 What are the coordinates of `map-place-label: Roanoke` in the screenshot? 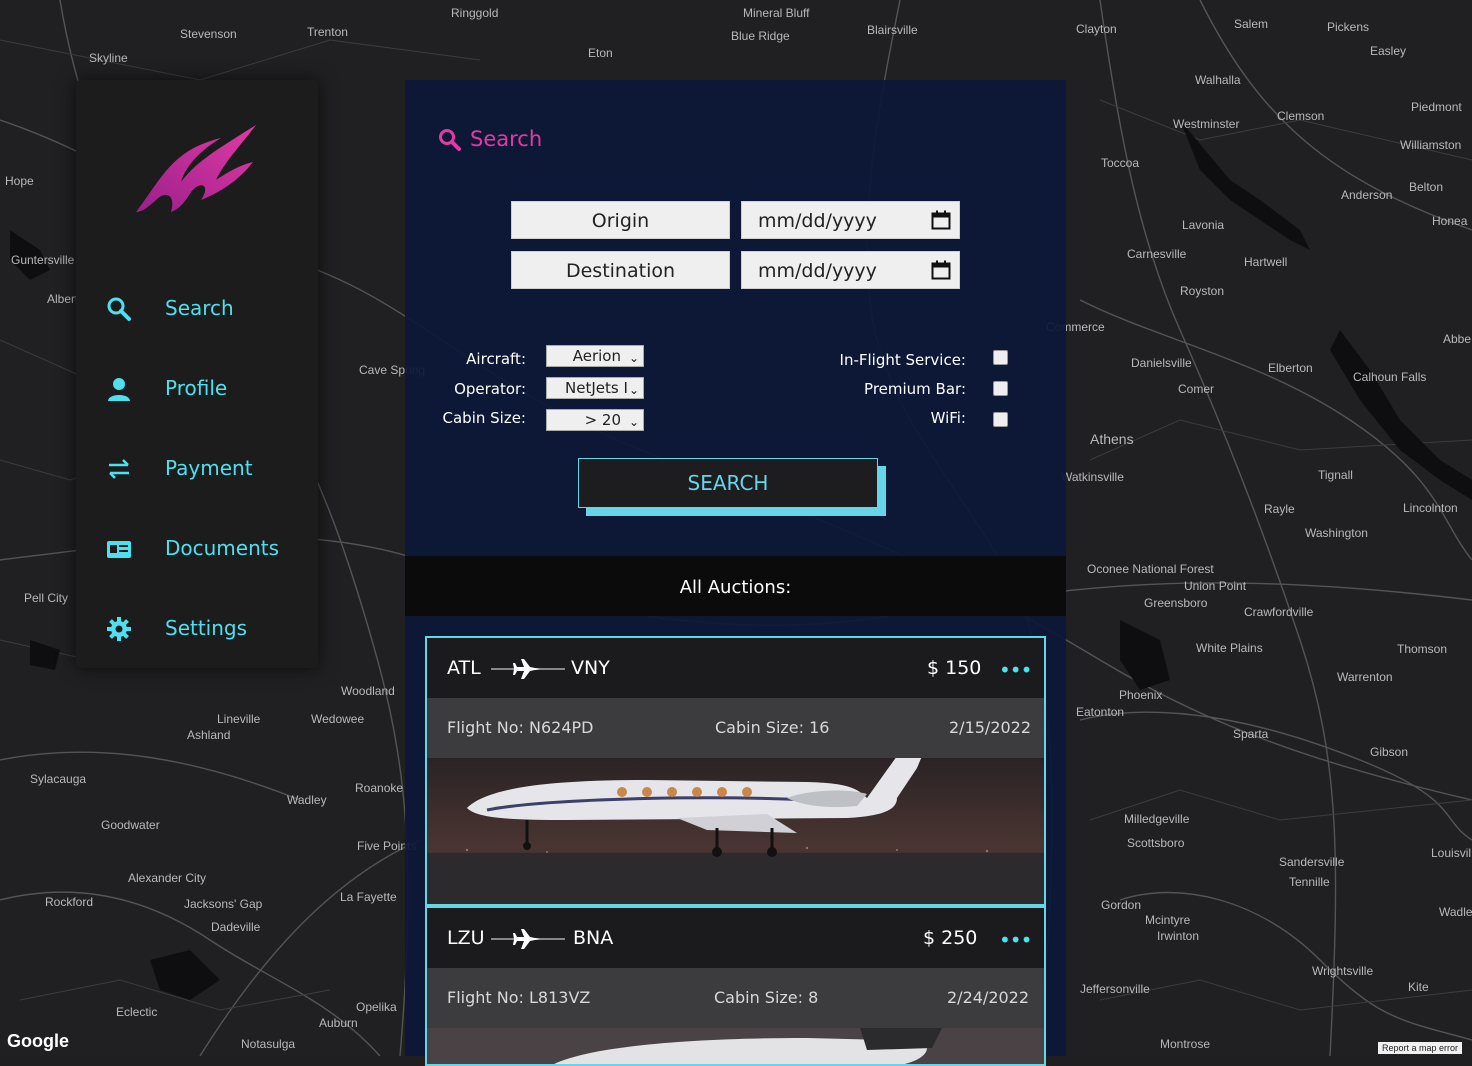 It's located at (379, 788).